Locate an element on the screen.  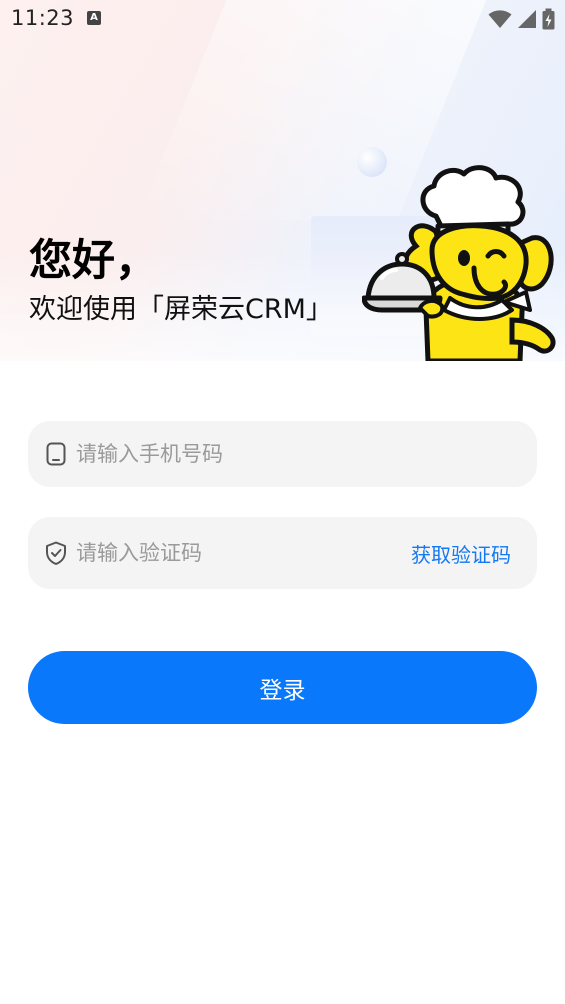
wifi-icon is located at coordinates (500, 19).